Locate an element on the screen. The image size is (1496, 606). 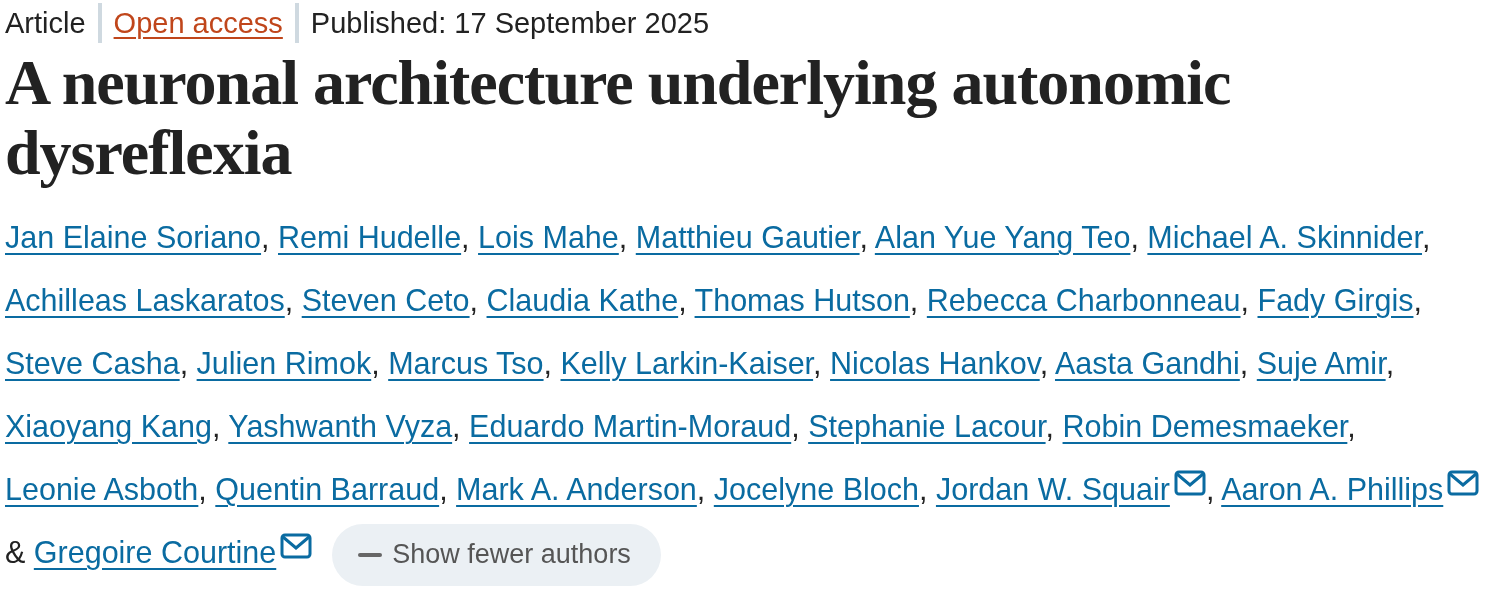
author-link: Jan Elaine Soriano is located at coordinates (133, 237).